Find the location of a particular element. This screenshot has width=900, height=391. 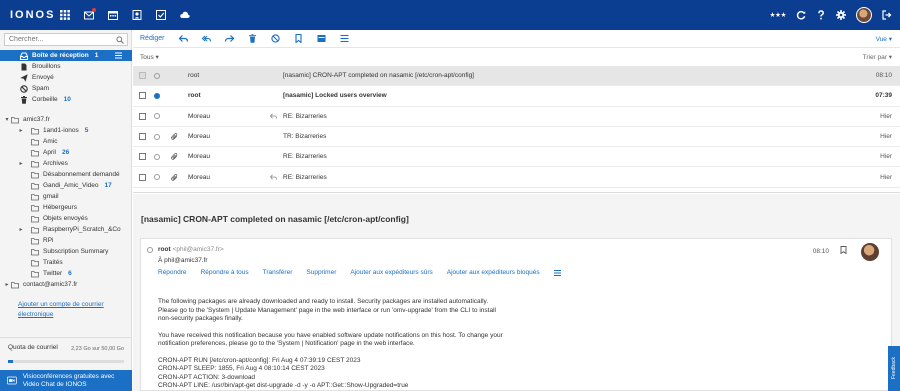

subfolder-item: Twitter 6 is located at coordinates (66, 273).